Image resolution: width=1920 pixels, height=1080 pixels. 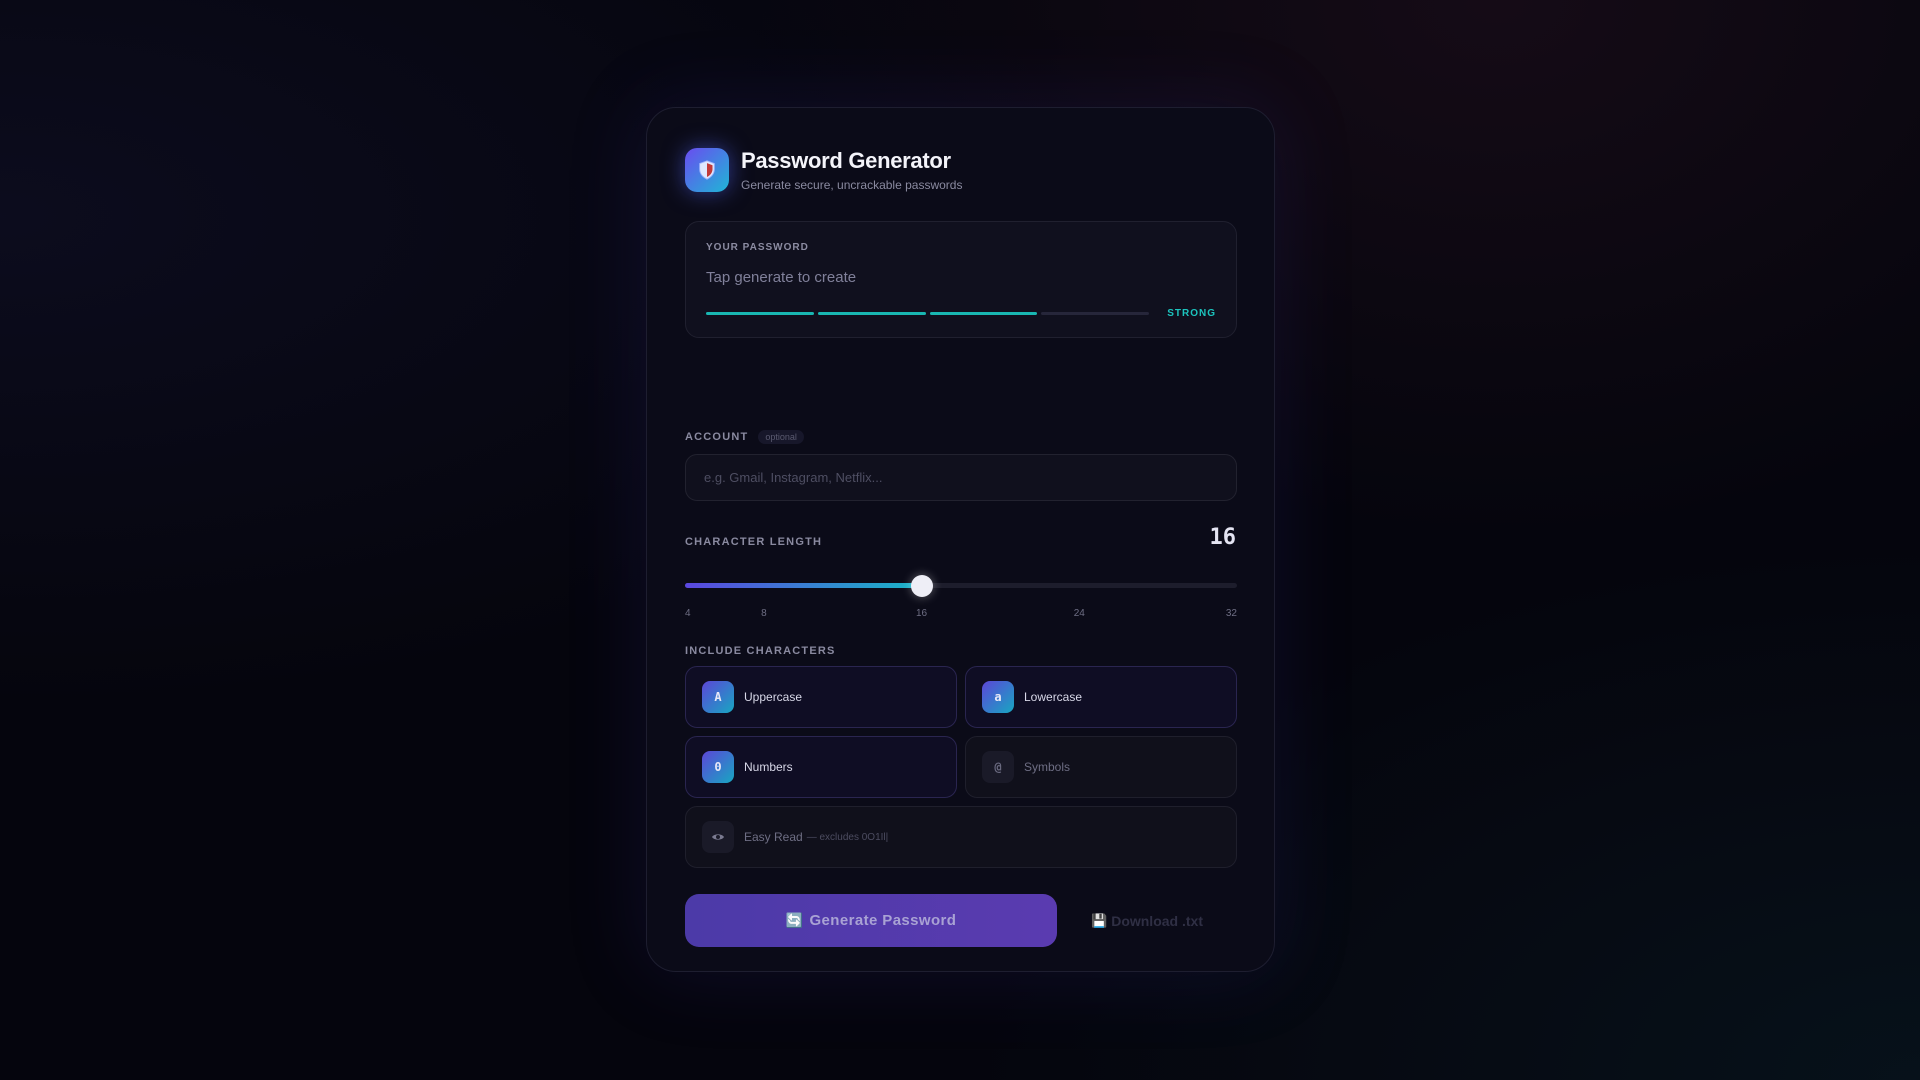 What do you see at coordinates (781, 437) in the screenshot?
I see `optional-badge: optional` at bounding box center [781, 437].